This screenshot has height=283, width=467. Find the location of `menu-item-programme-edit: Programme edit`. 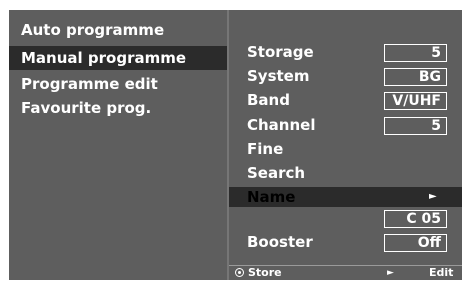

menu-item-programme-edit: Programme edit is located at coordinates (118, 84).